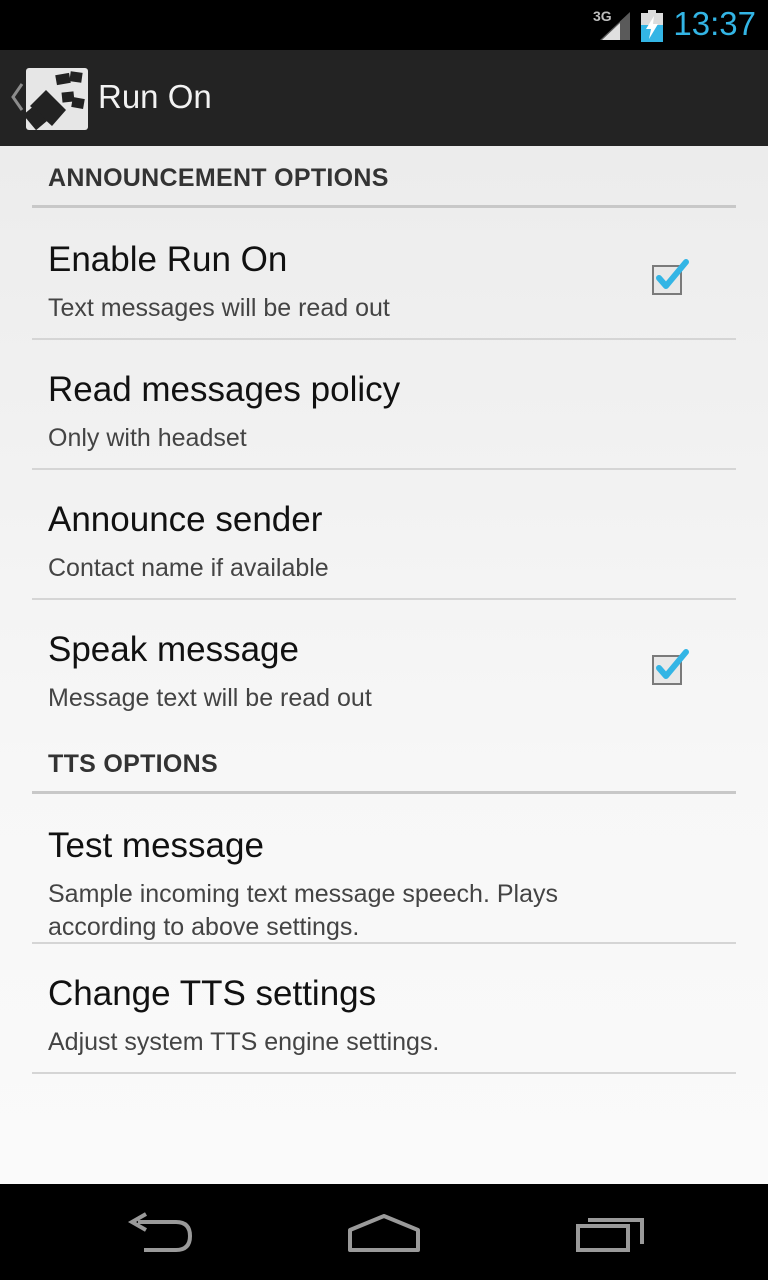 This screenshot has width=768, height=1280. What do you see at coordinates (147, 438) in the screenshot?
I see `pref-summary: Only with headset` at bounding box center [147, 438].